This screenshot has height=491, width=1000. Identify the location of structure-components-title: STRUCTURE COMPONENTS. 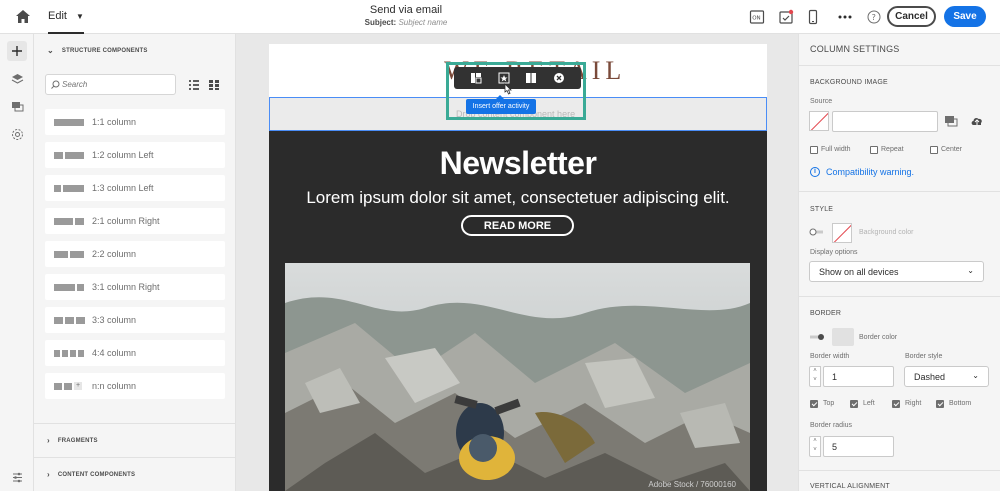
(104, 50).